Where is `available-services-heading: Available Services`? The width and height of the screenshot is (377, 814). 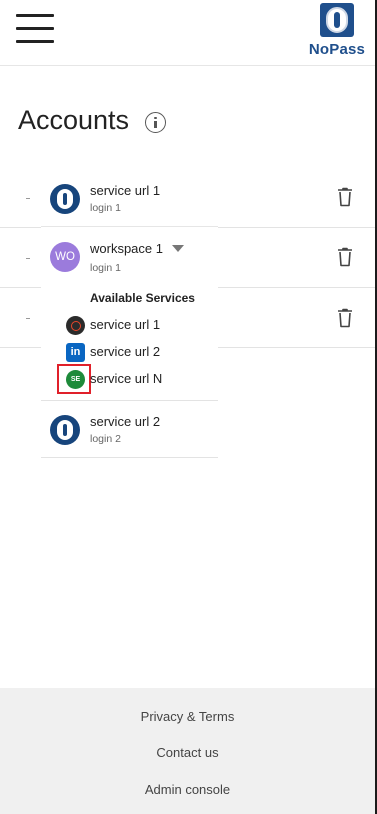 available-services-heading: Available Services is located at coordinates (142, 298).